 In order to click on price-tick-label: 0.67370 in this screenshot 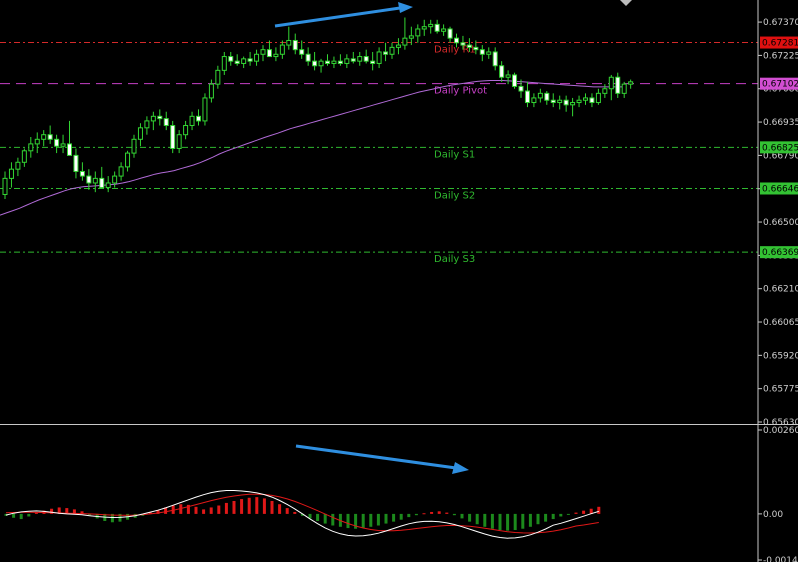, I will do `click(780, 23)`.